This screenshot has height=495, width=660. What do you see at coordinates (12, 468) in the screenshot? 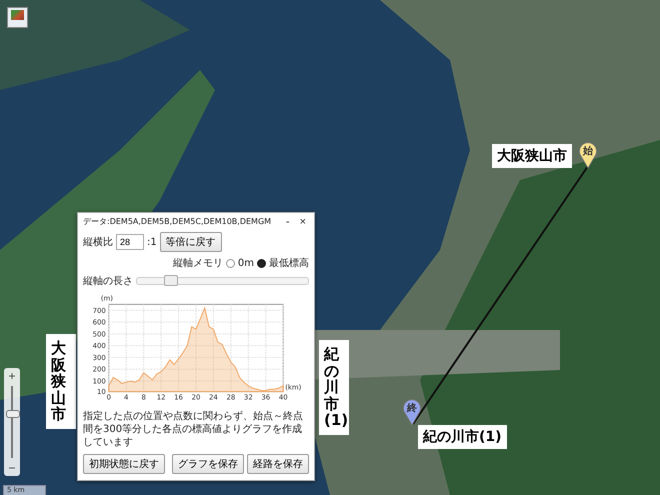
I see `zoom-out-button: −` at bounding box center [12, 468].